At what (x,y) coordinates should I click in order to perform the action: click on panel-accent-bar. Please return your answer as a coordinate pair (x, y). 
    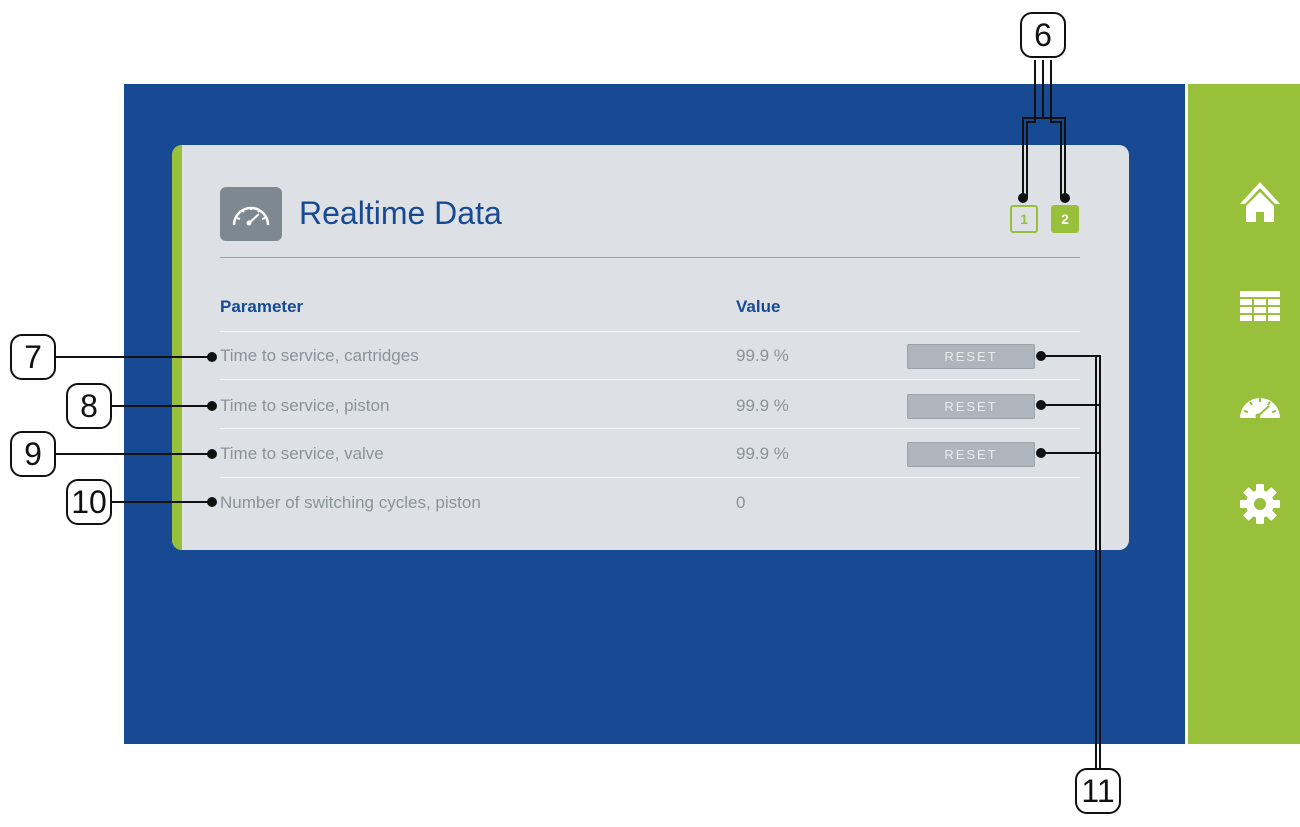
    Looking at the image, I should click on (177, 347).